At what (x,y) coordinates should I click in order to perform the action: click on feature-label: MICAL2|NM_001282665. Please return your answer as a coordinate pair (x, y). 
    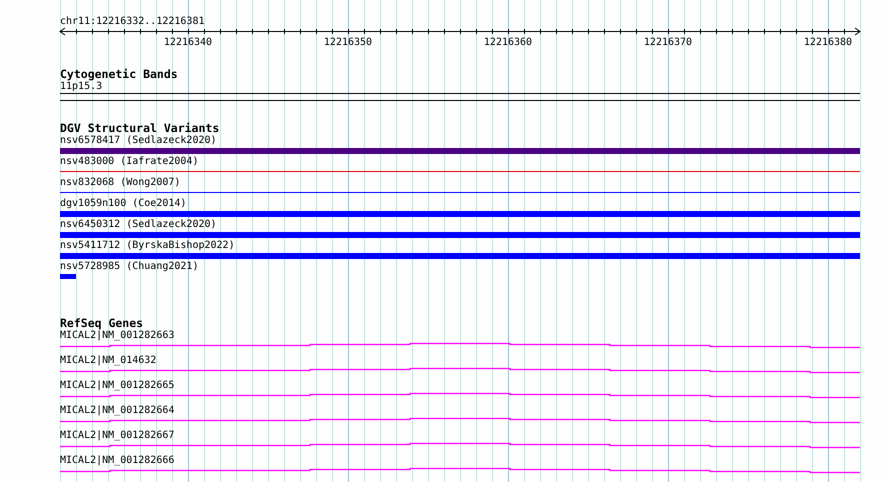
    Looking at the image, I should click on (117, 386).